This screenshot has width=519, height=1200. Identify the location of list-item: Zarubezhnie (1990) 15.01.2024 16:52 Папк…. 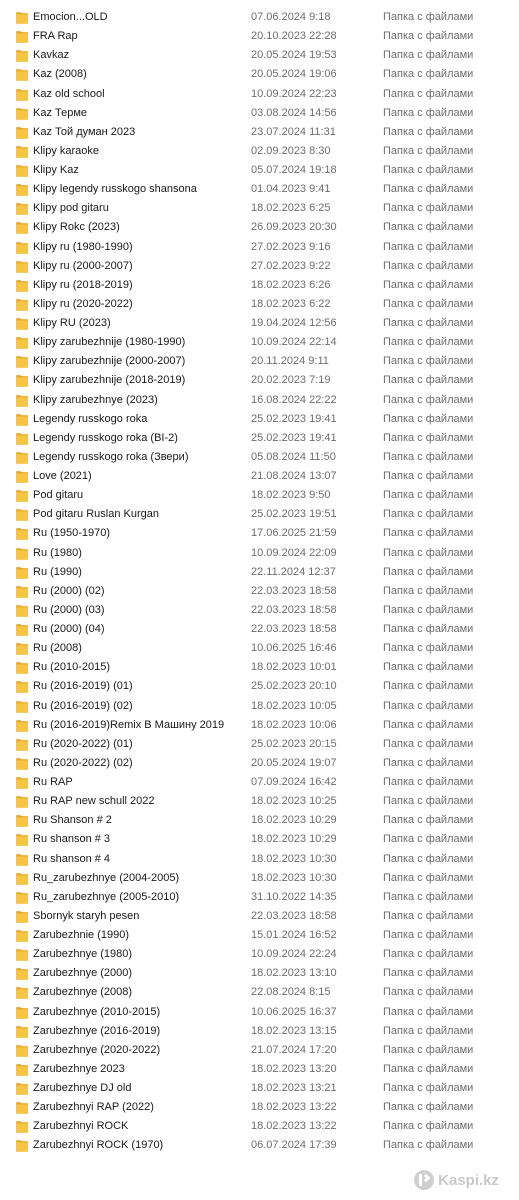
(259, 935).